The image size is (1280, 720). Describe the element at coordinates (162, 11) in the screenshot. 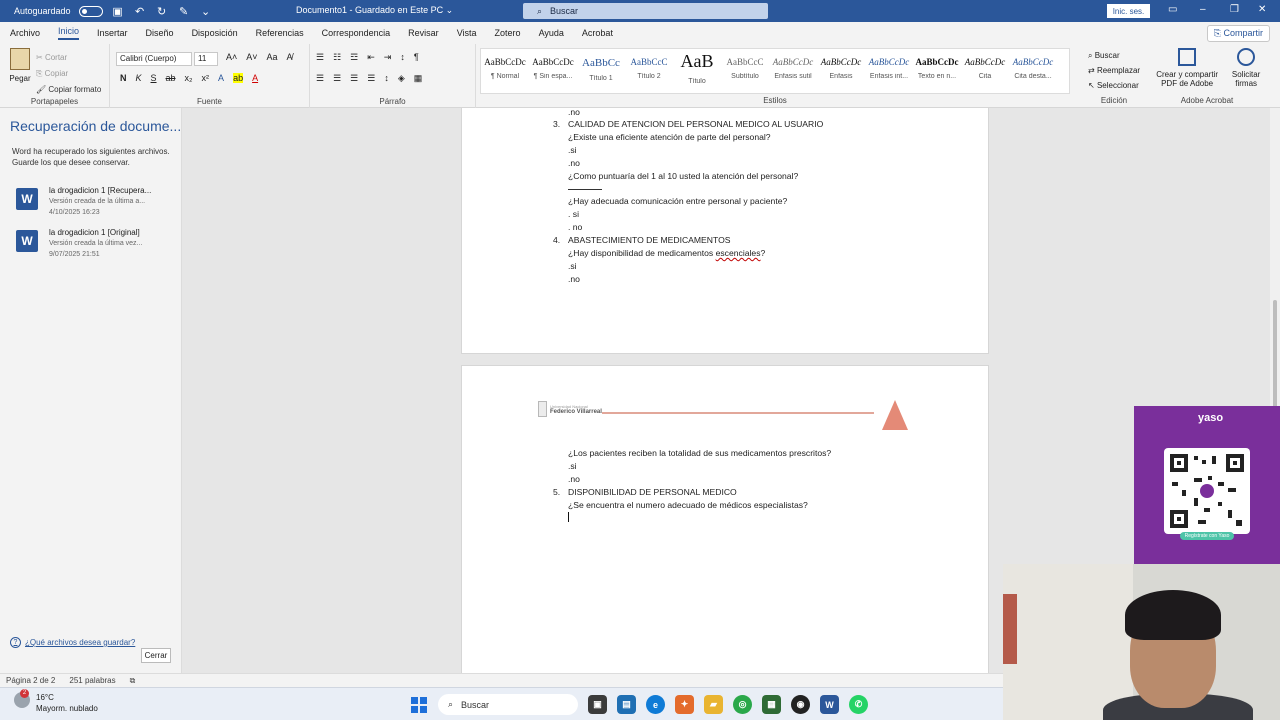

I see `redo-icon: ↻` at that location.